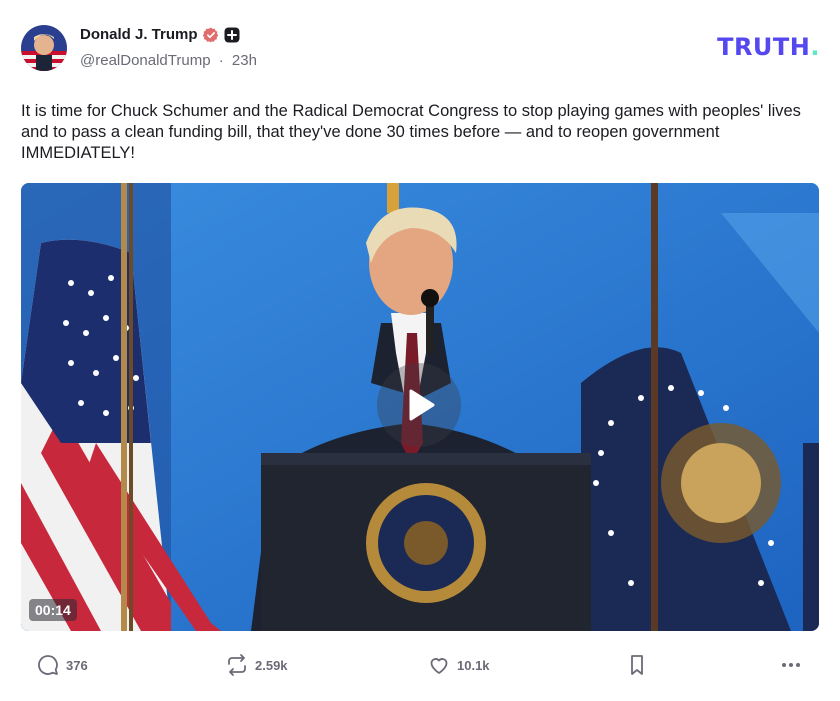 This screenshot has height=701, width=840. I want to click on comment-icon, so click(48, 665).